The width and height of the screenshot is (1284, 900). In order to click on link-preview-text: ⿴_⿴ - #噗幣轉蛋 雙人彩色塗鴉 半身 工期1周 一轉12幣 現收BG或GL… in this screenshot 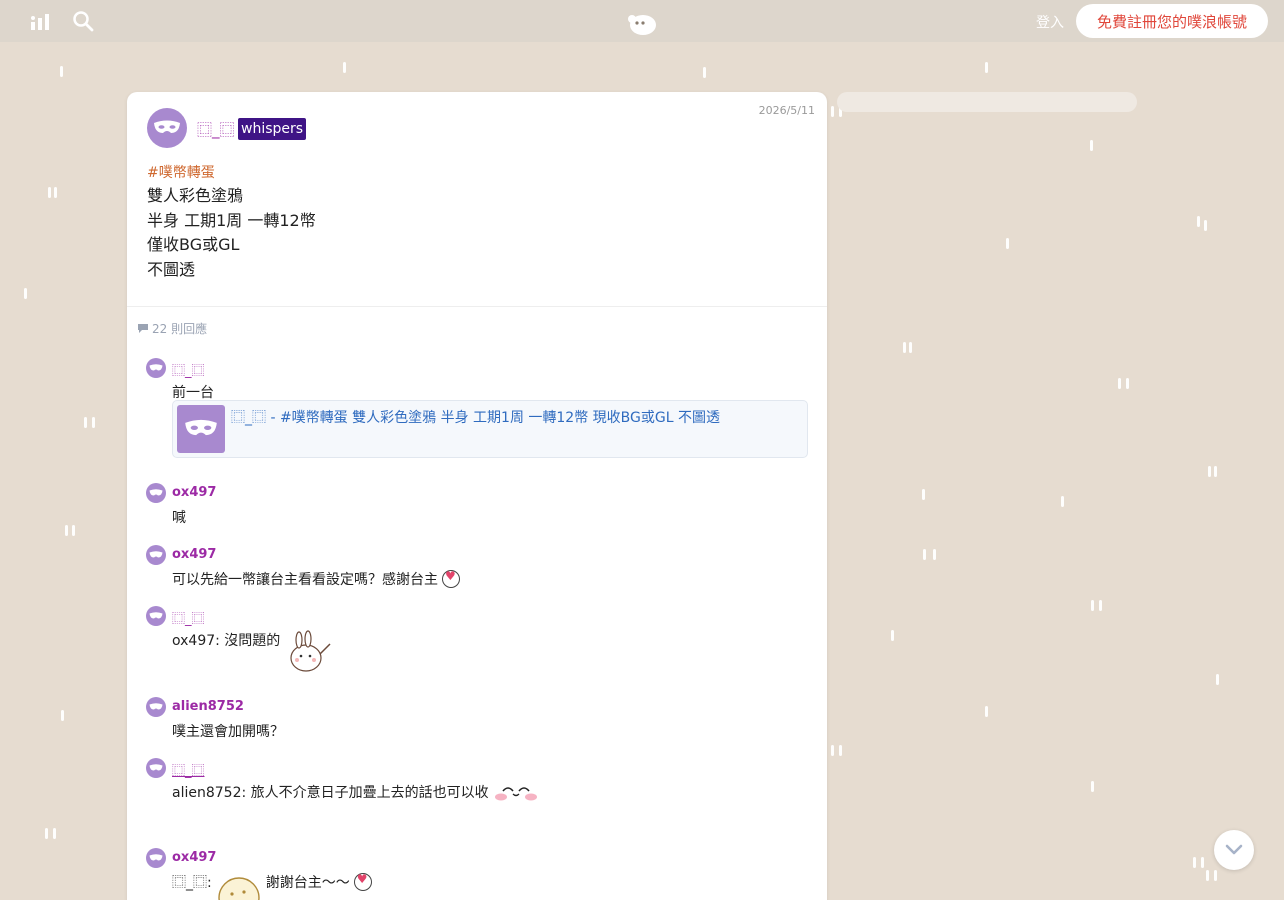, I will do `click(475, 417)`.